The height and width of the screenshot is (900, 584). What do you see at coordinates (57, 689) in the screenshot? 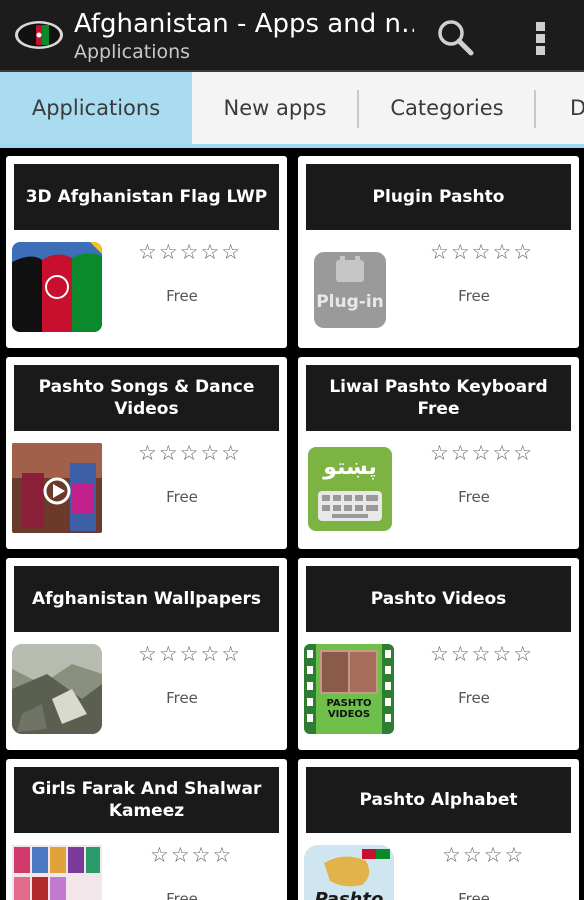
I see `mountain-photo-icon` at bounding box center [57, 689].